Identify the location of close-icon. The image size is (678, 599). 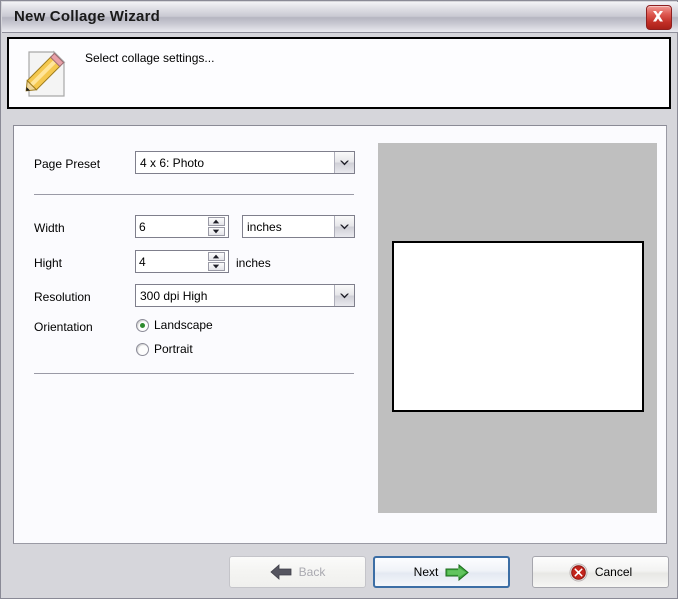
(659, 17).